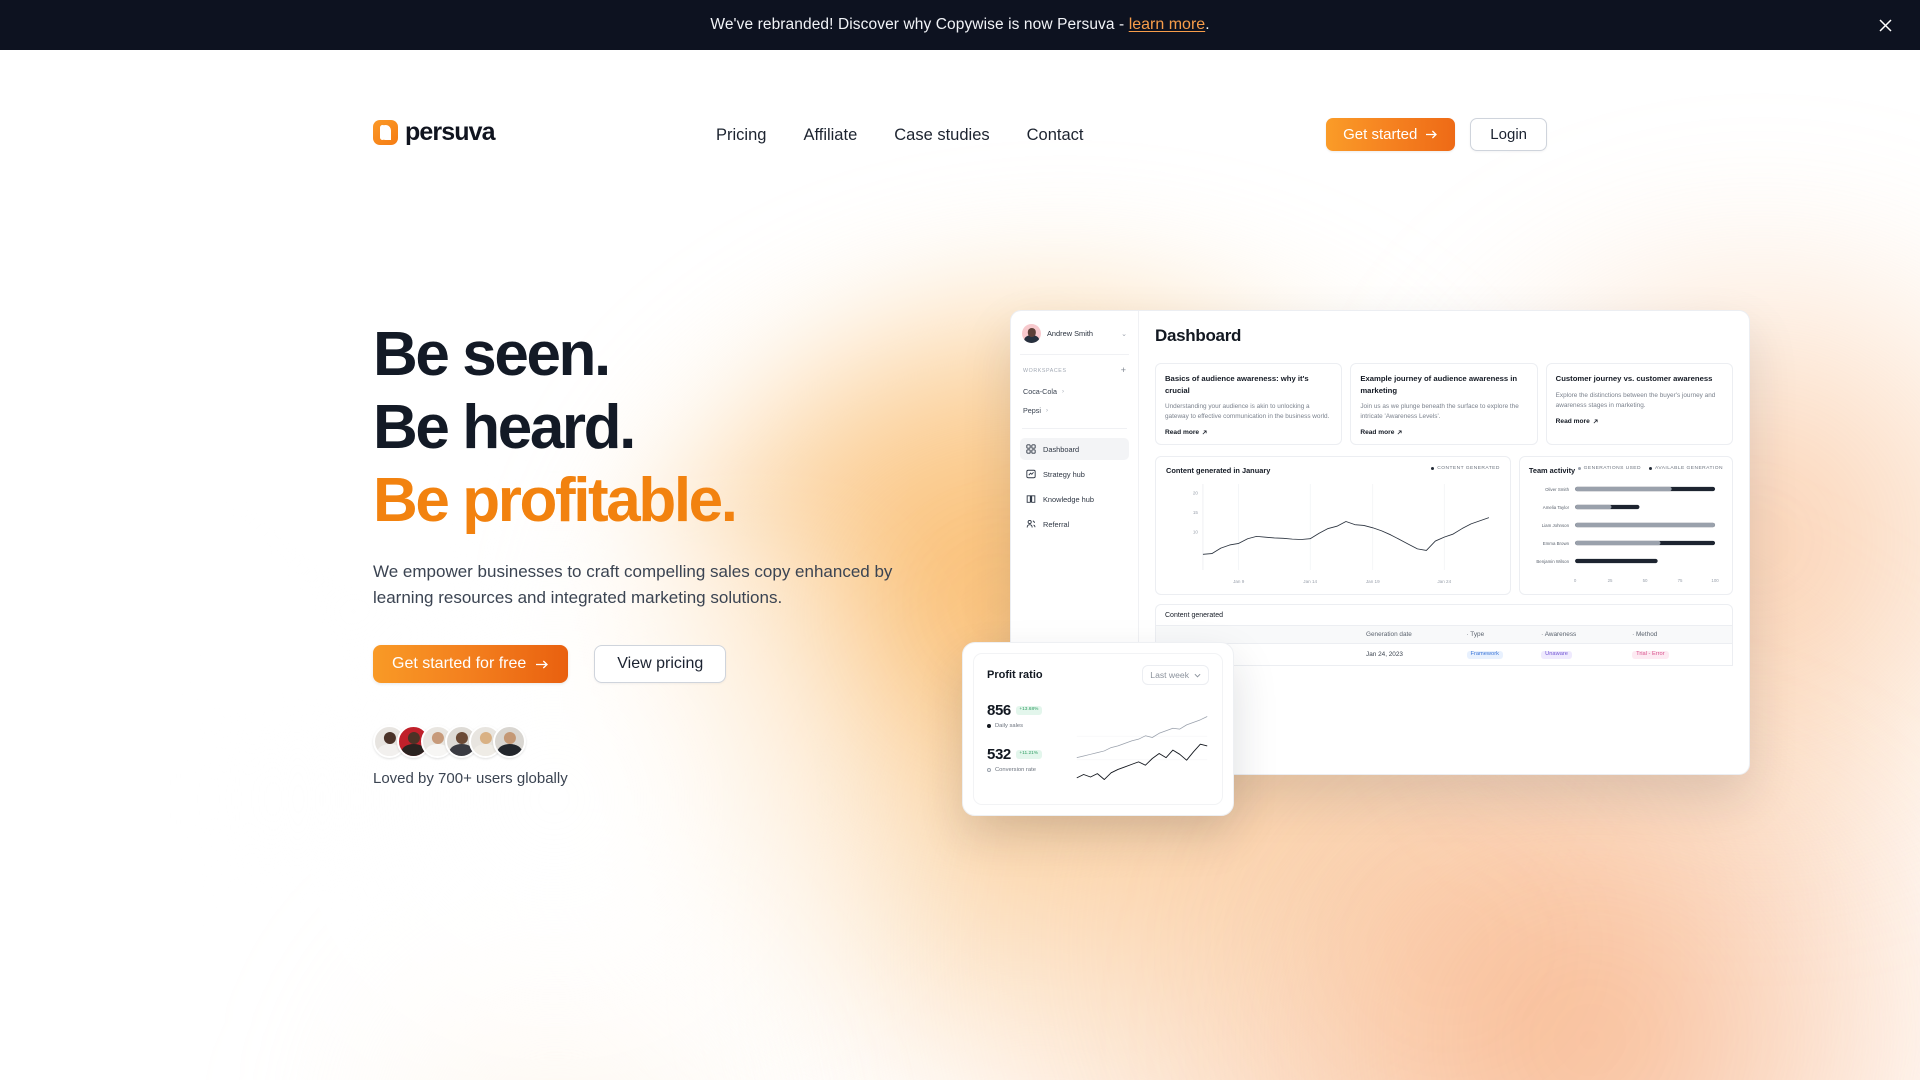 The height and width of the screenshot is (1080, 1920). Describe the element at coordinates (1679, 580) in the screenshot. I see `svg-text: 75` at that location.